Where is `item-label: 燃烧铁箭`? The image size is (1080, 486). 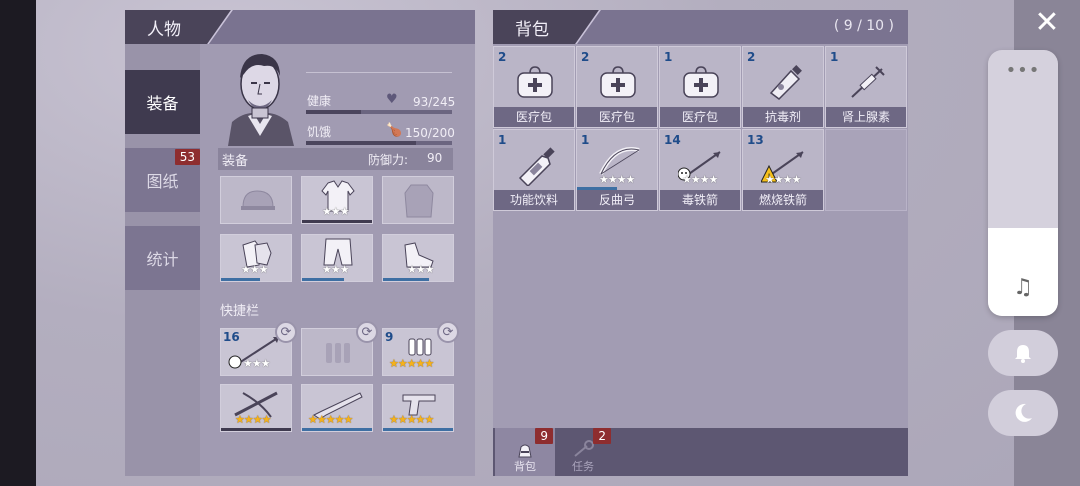
item-label: 燃烧铁箭 is located at coordinates (783, 200).